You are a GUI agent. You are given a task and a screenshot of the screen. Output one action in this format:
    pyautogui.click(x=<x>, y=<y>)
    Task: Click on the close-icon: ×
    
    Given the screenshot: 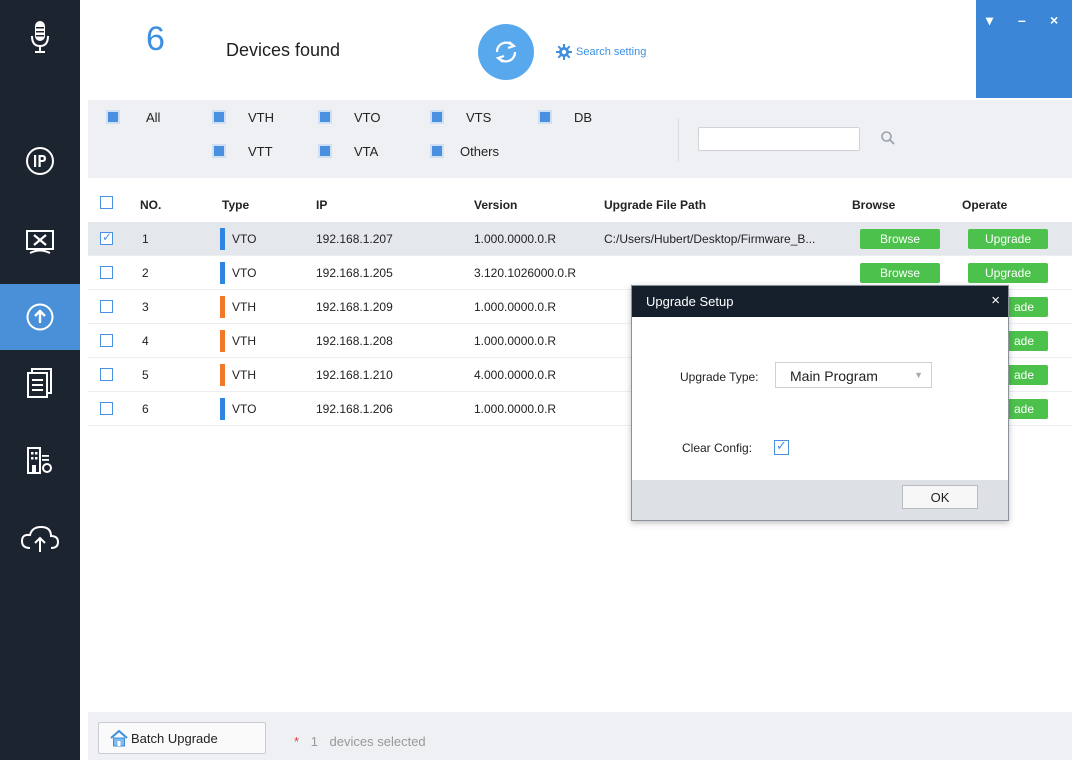 What is the action you would take?
    pyautogui.click(x=1054, y=20)
    